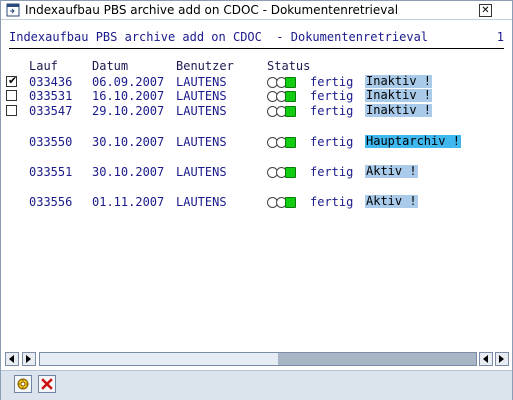  I want to click on report-row: 033551 30.10.2007 LAUTENS fertig Aktiv !, so click(256, 172).